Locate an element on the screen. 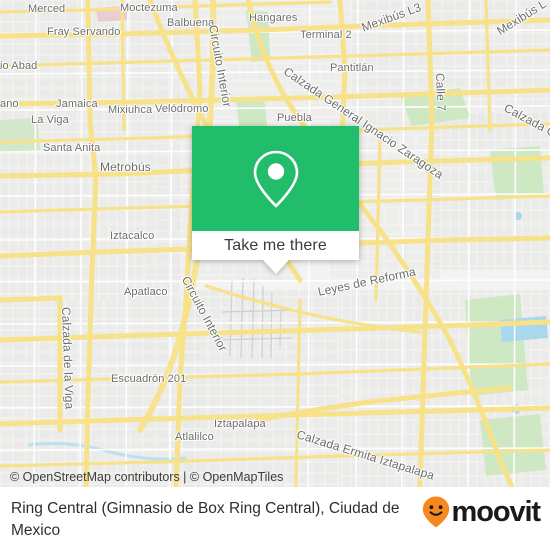 This screenshot has height=550, width=550. popup-pointer-tail is located at coordinates (275, 267).